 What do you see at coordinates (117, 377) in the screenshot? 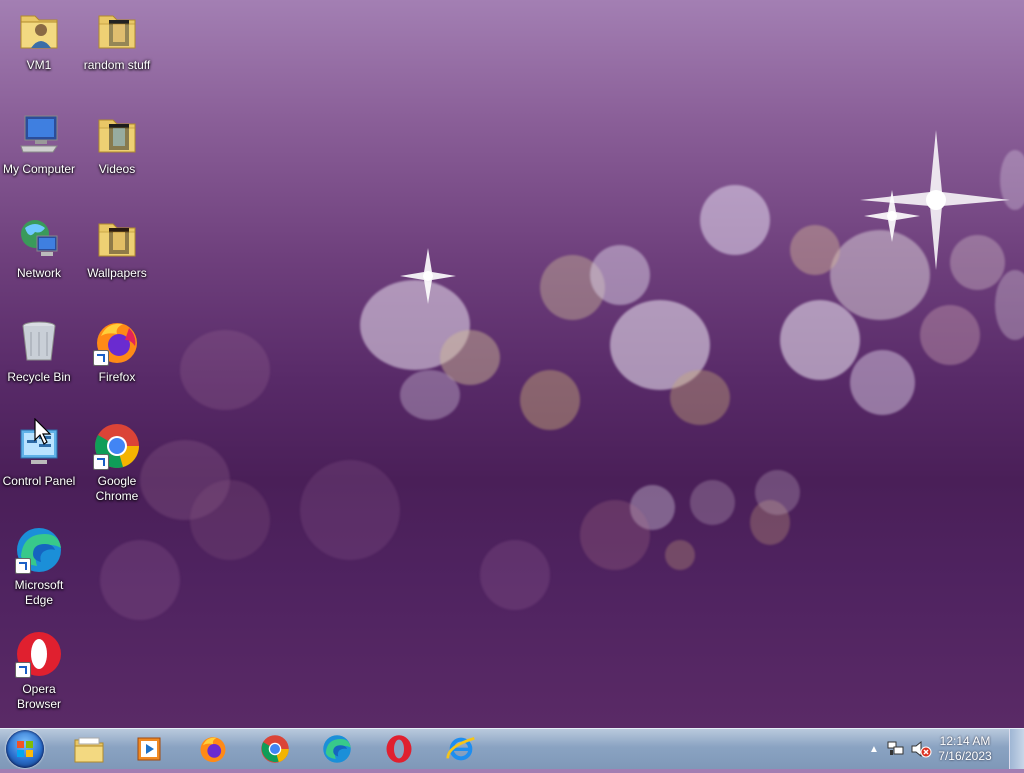
I see `icon-label: Firefox` at bounding box center [117, 377].